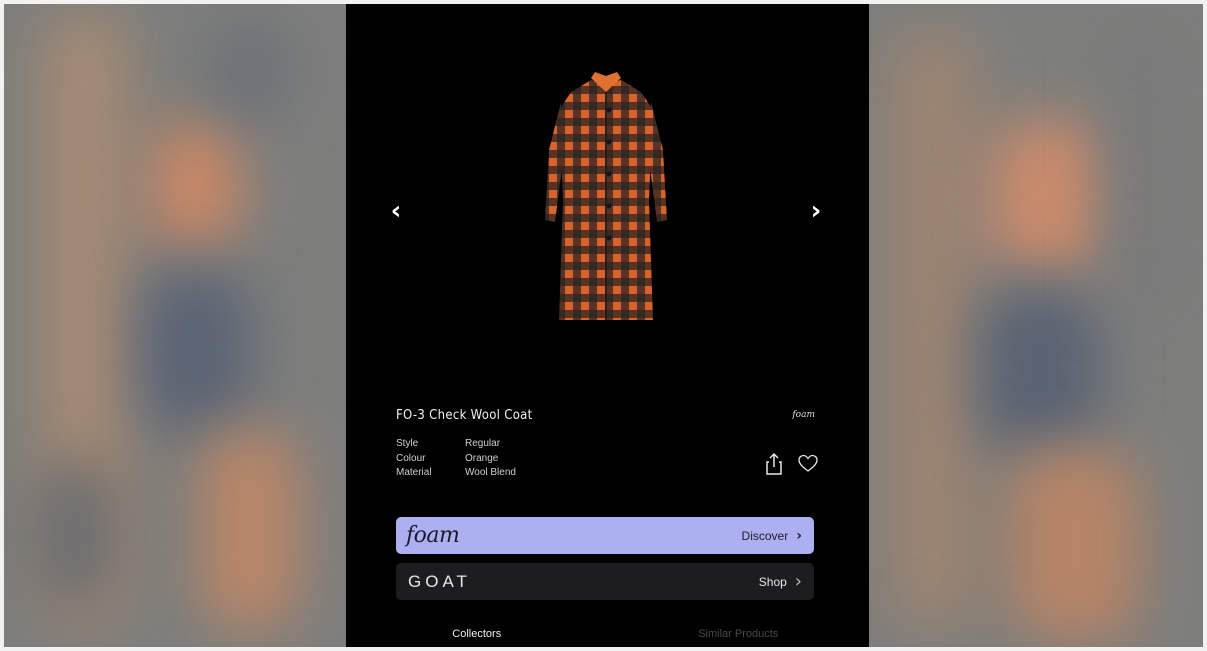 The image size is (1207, 651). I want to click on next-product-button: ›, so click(816, 211).